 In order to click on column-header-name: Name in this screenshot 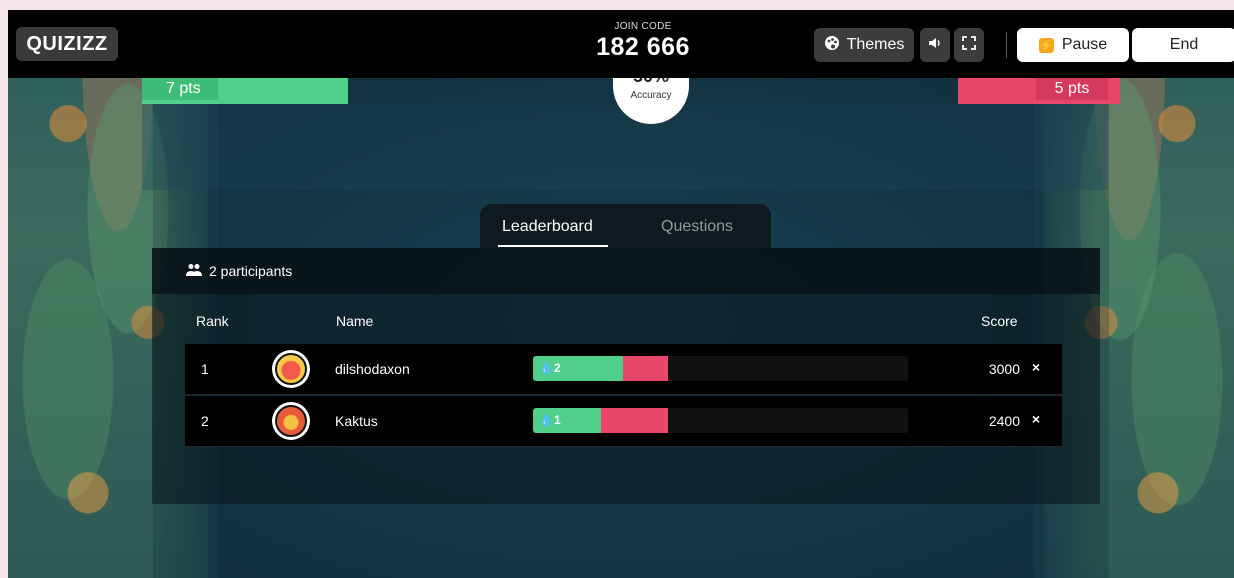, I will do `click(355, 321)`.